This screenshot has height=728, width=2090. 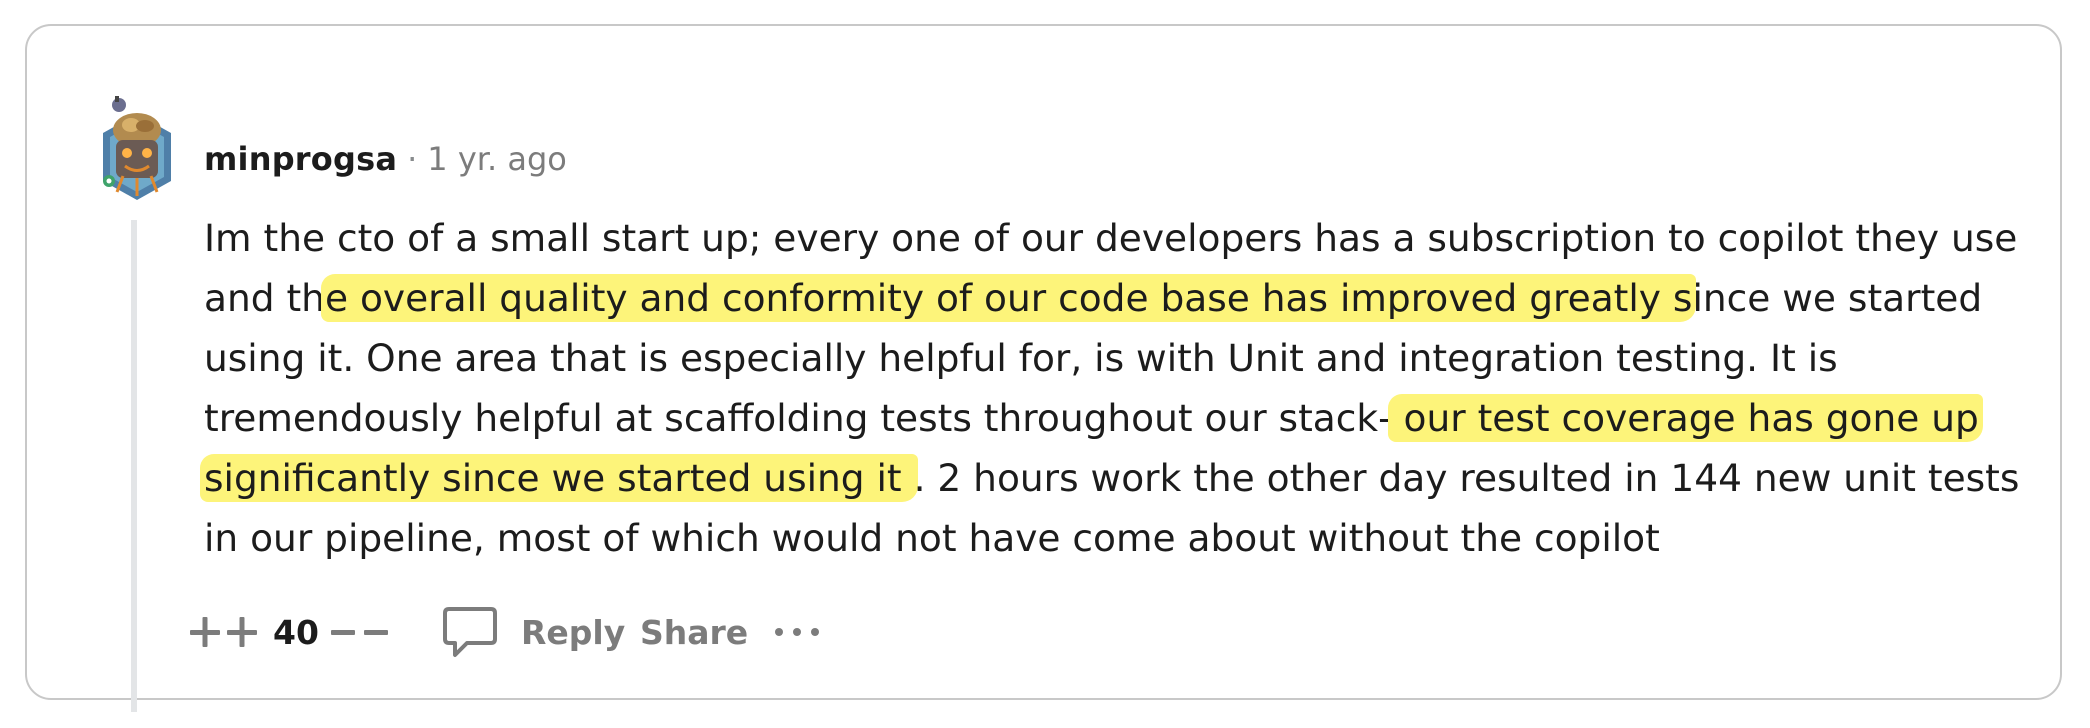 I want to click on timestamp: 1 yr. ago, so click(x=497, y=159).